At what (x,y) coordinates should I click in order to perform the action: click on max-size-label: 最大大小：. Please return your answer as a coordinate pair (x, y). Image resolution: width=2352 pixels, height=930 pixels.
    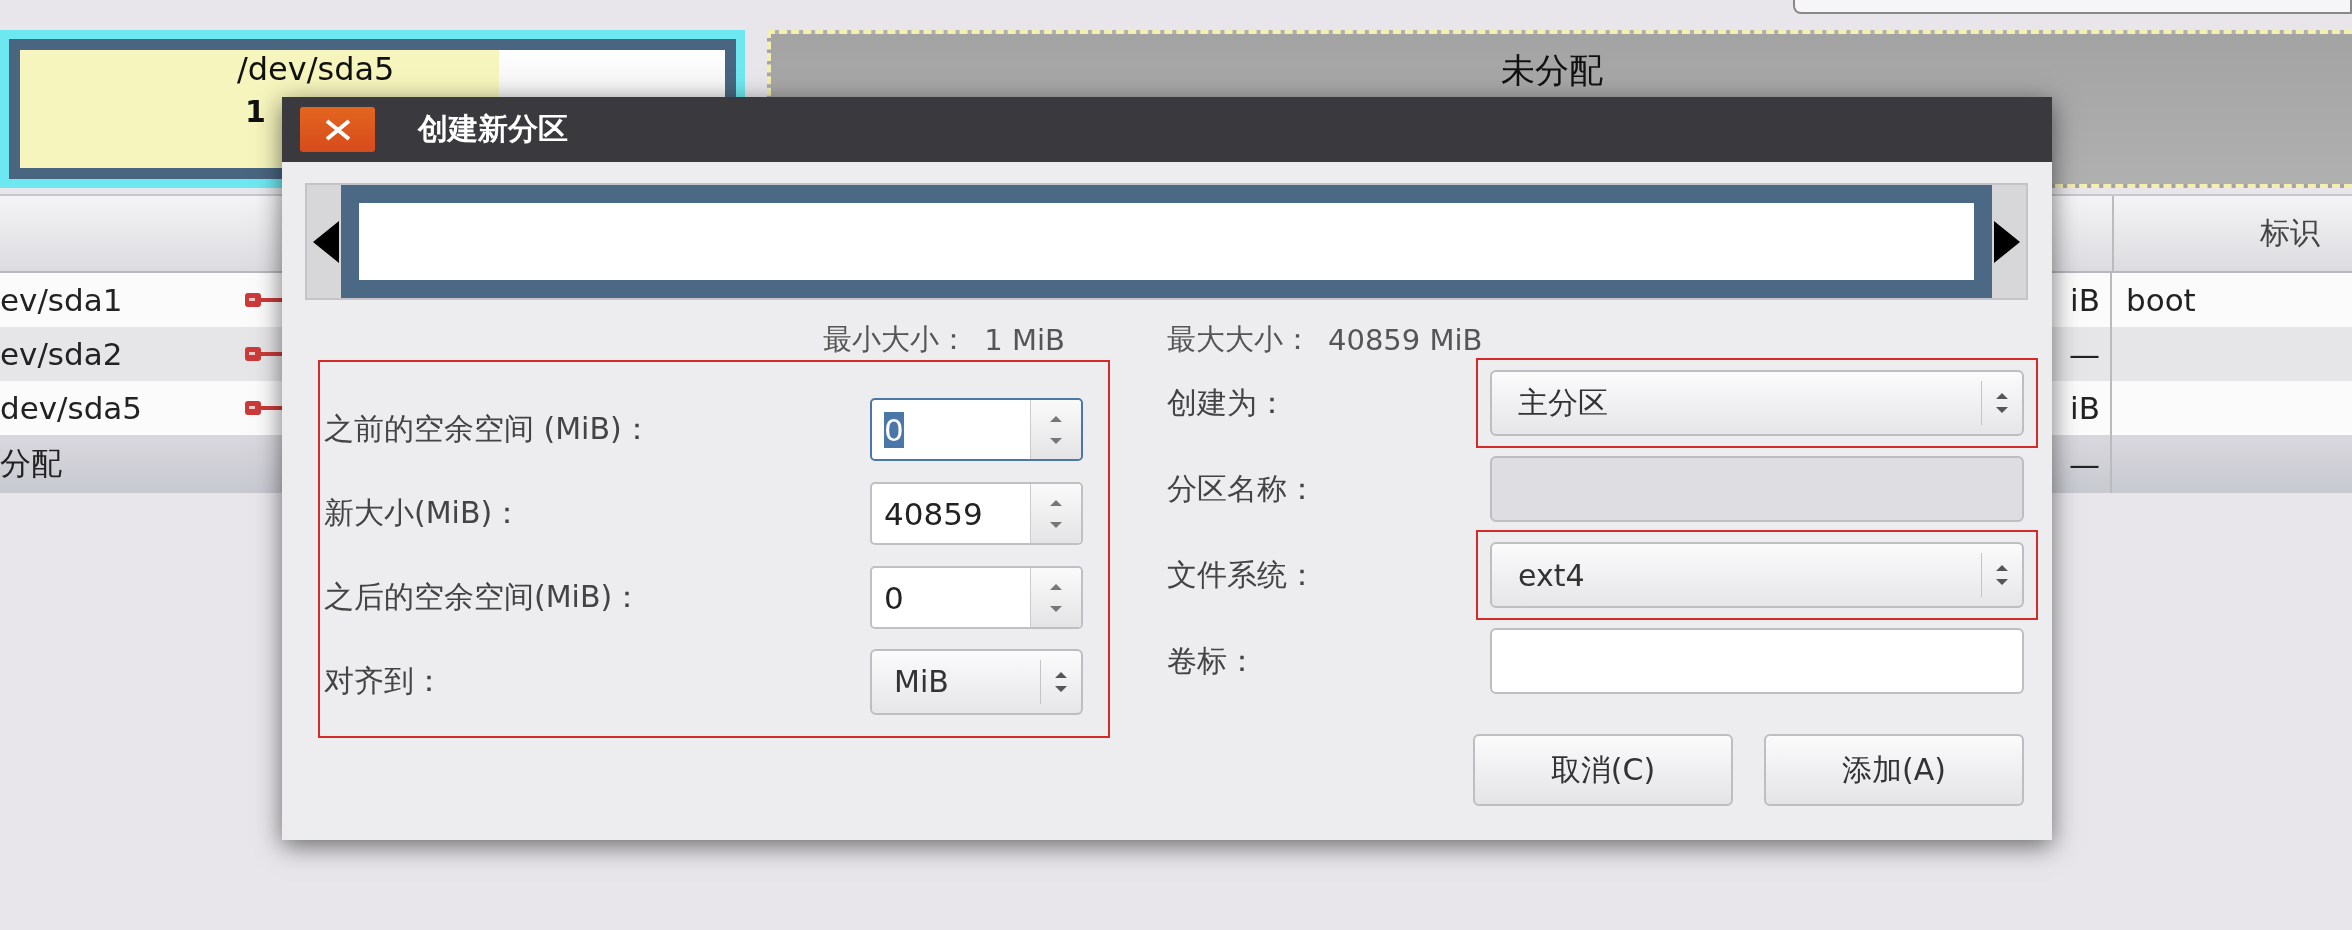
    Looking at the image, I should click on (1239, 339).